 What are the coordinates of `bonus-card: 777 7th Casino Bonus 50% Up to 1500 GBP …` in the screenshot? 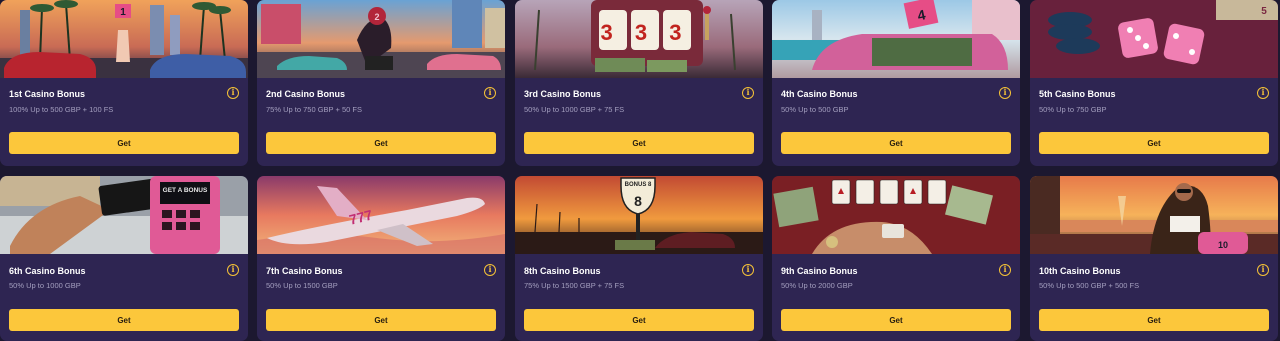 It's located at (381, 258).